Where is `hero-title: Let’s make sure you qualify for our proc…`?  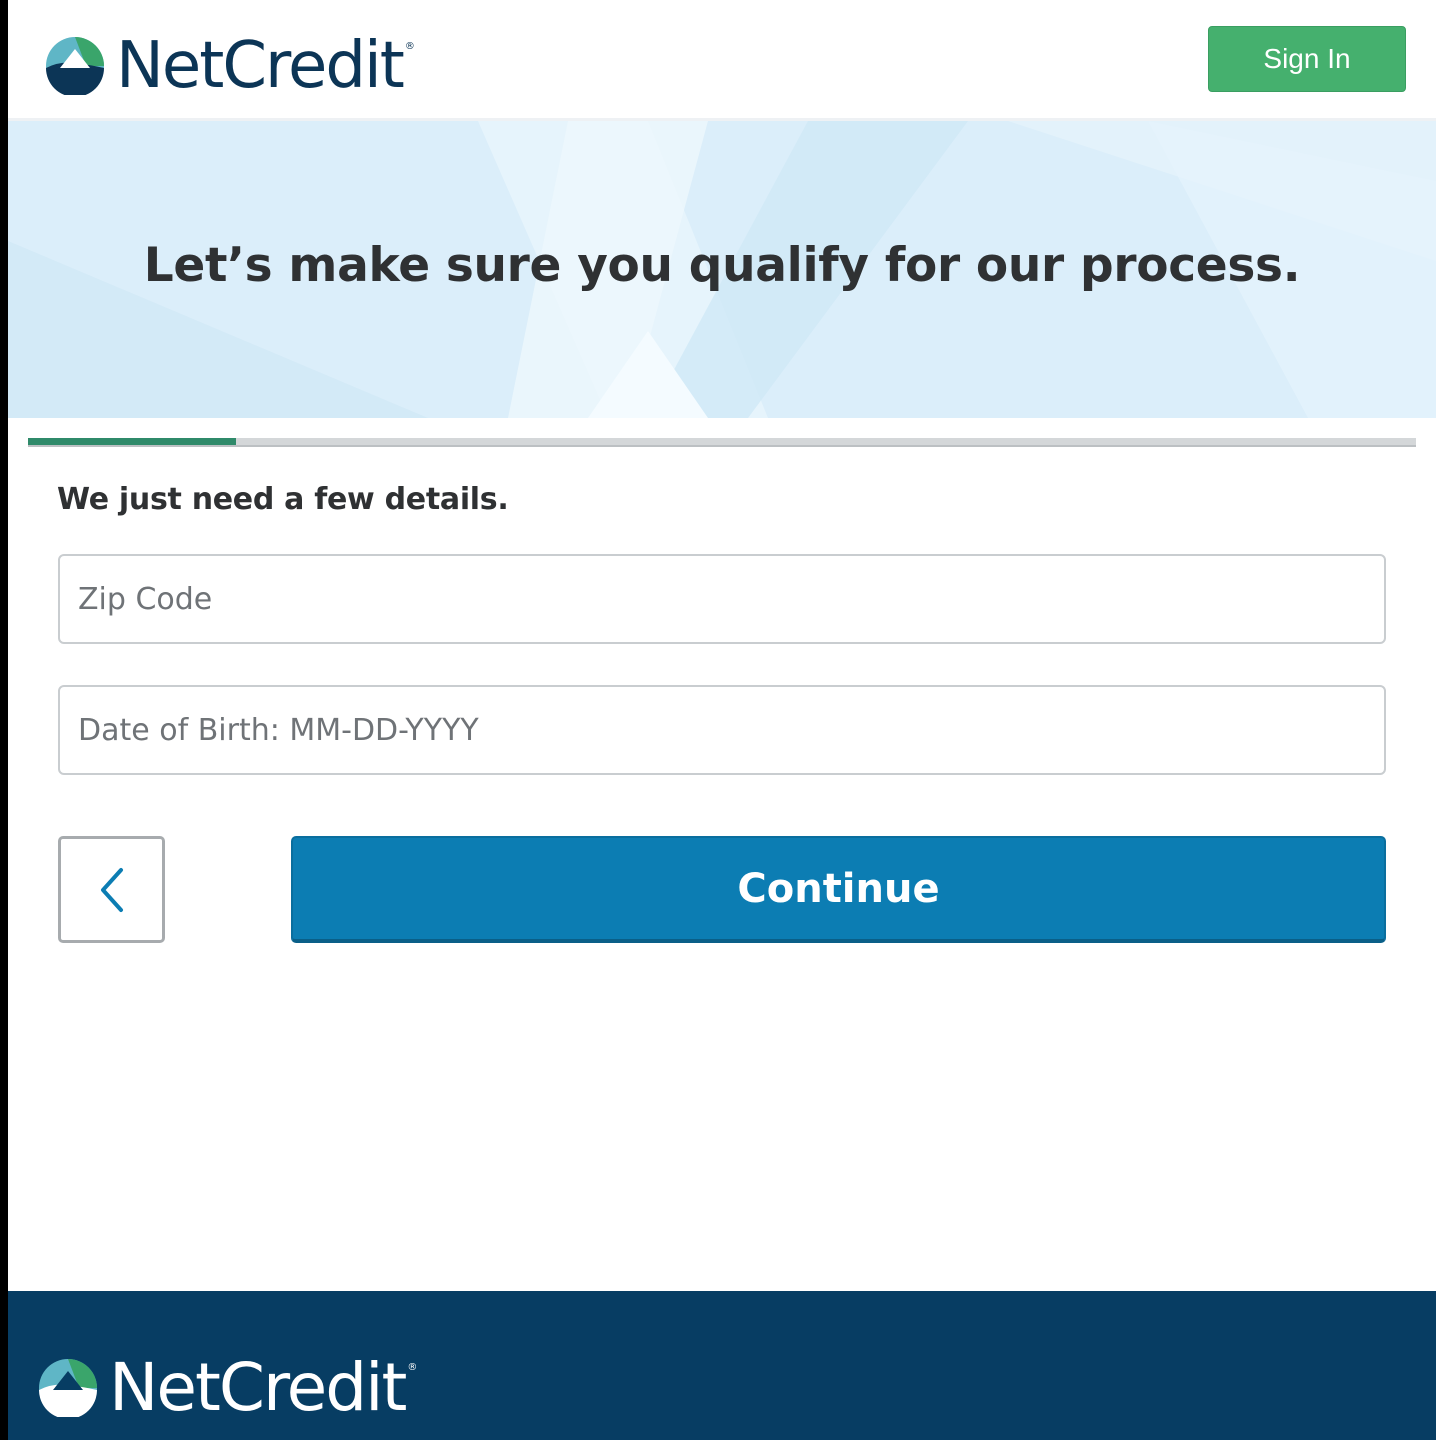 hero-title: Let’s make sure you qualify for our proc… is located at coordinates (722, 265).